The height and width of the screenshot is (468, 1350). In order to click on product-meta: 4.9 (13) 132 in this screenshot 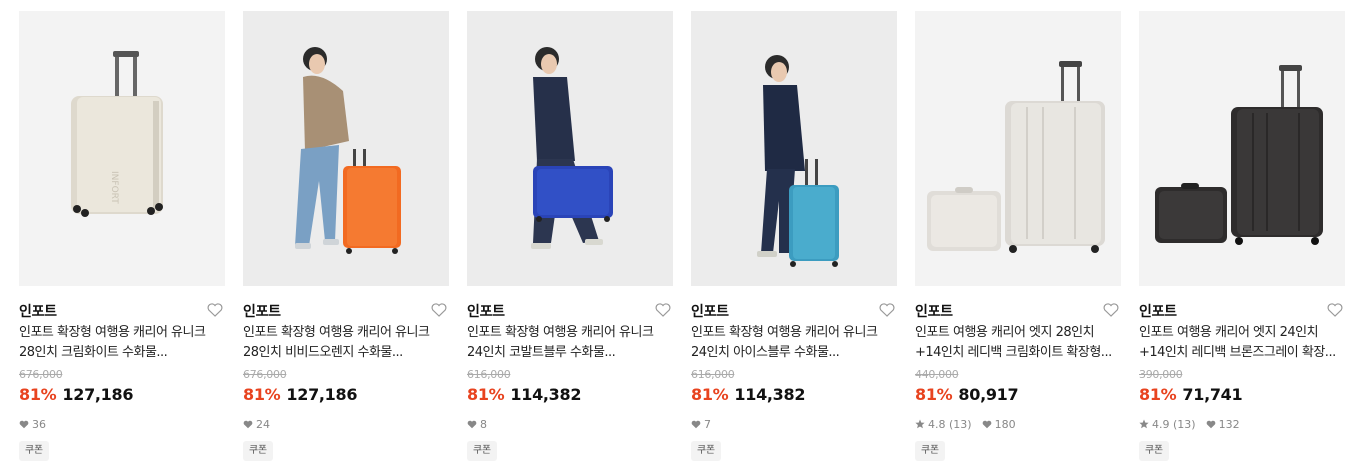, I will do `click(1194, 424)`.